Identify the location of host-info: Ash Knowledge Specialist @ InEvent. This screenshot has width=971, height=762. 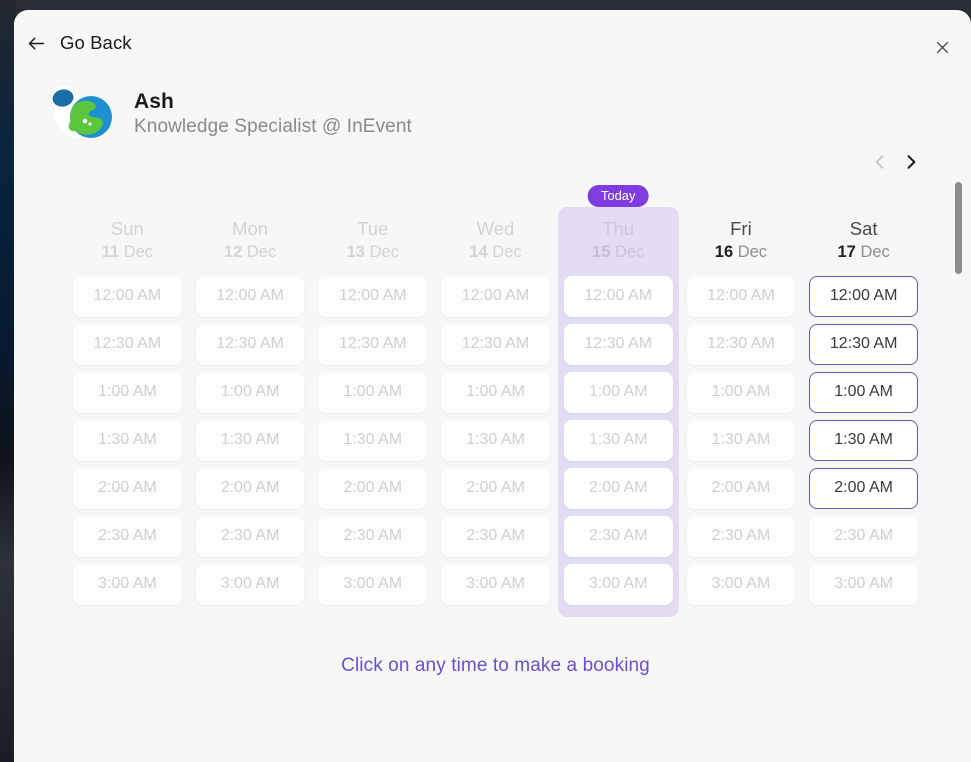
(273, 114).